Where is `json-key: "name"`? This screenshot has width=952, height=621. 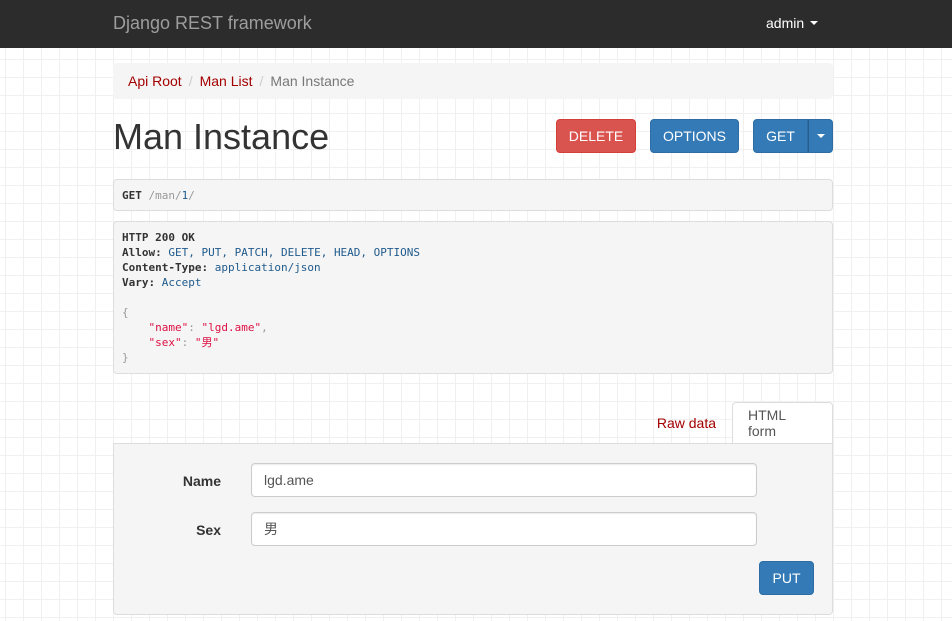
json-key: "name" is located at coordinates (168, 327).